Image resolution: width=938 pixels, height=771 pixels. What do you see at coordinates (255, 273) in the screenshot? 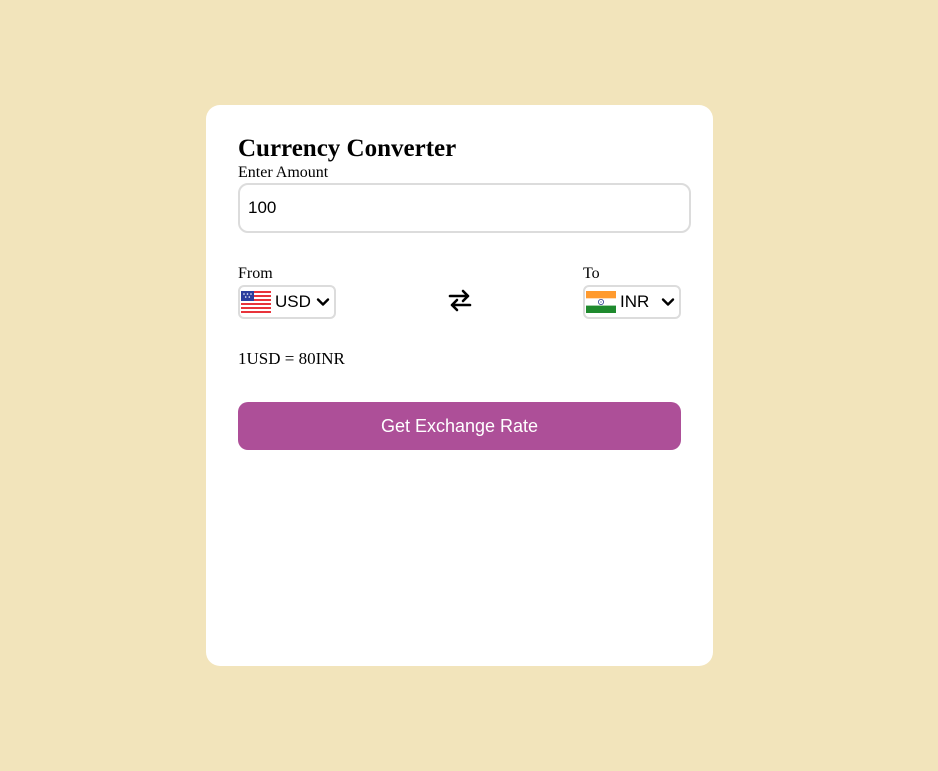
I see `from-label: From` at bounding box center [255, 273].